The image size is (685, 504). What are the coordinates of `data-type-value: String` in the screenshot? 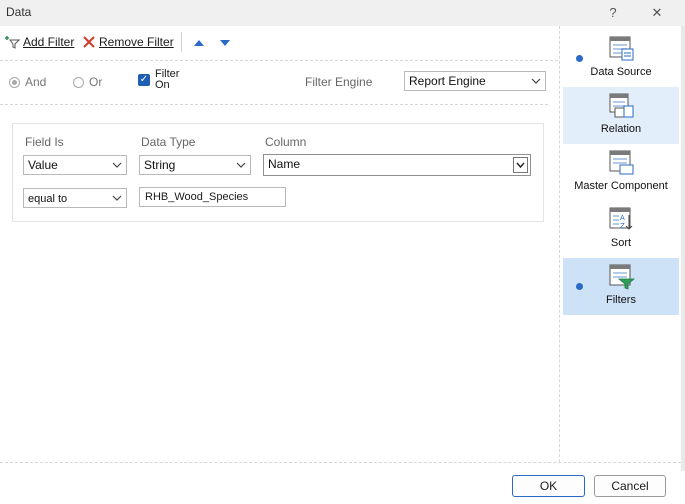 It's located at (160, 165).